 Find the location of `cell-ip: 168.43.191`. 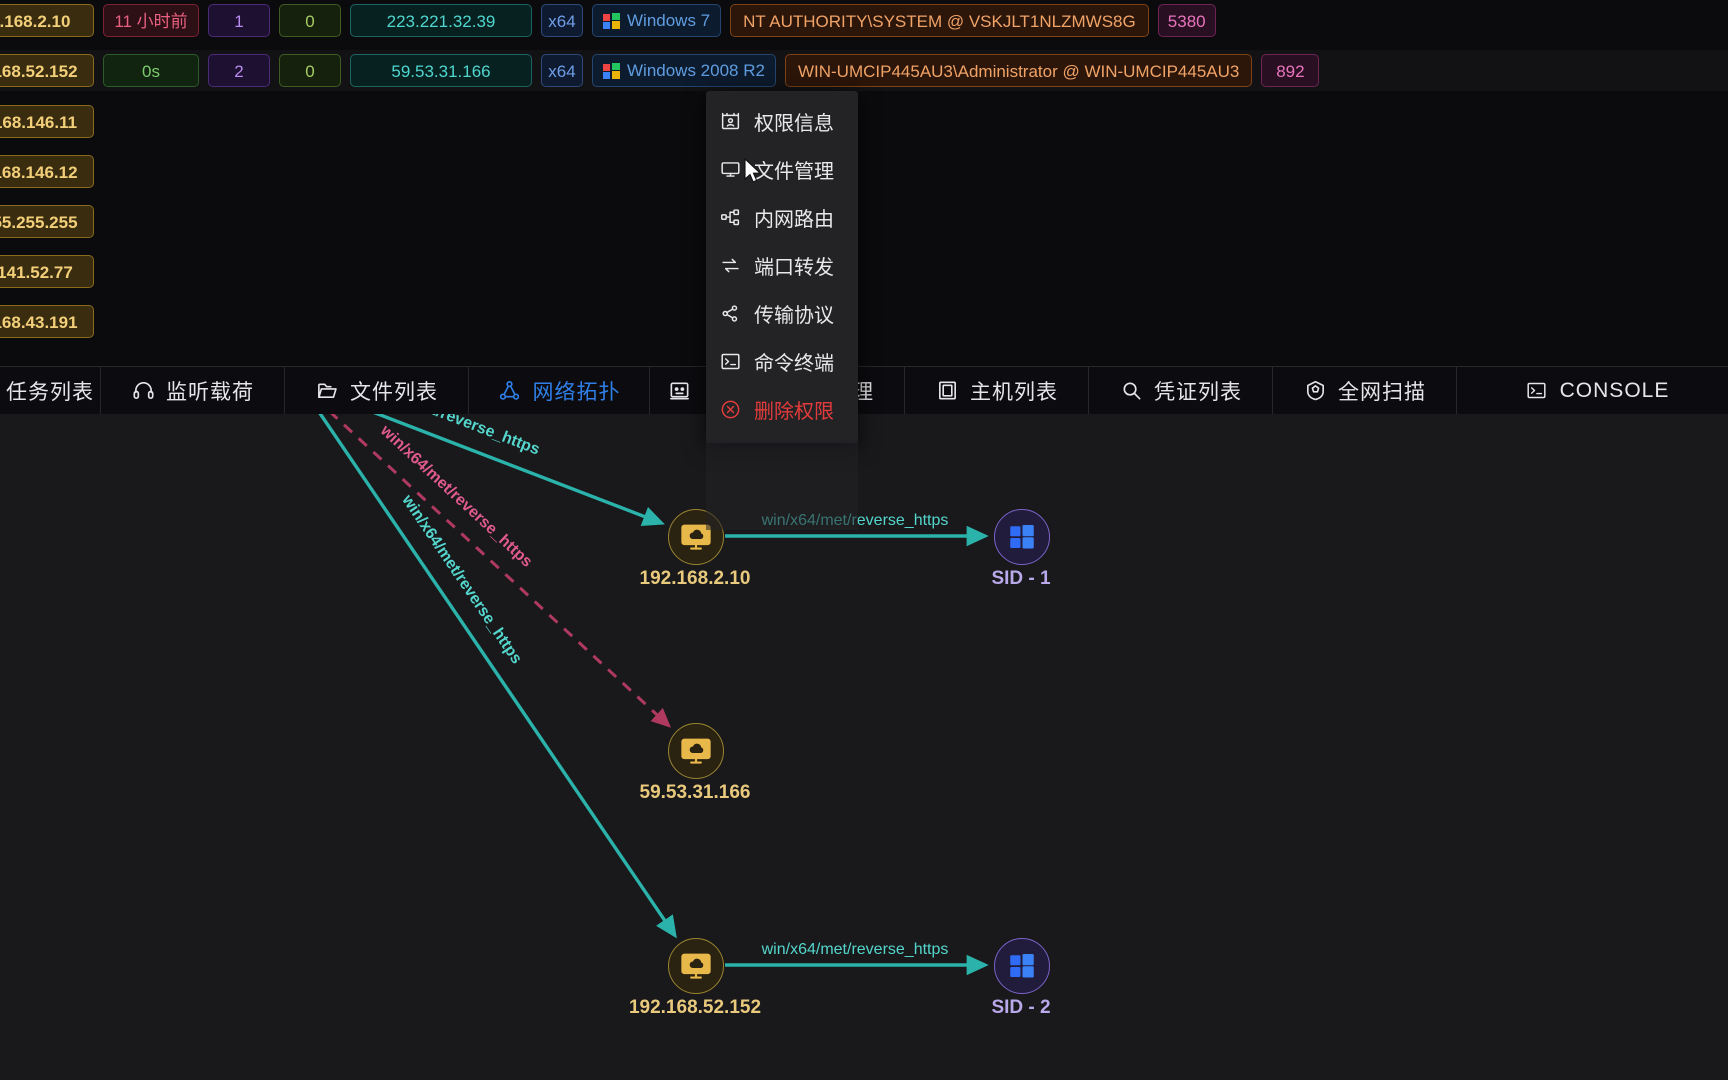

cell-ip: 168.43.191 is located at coordinates (47, 321).